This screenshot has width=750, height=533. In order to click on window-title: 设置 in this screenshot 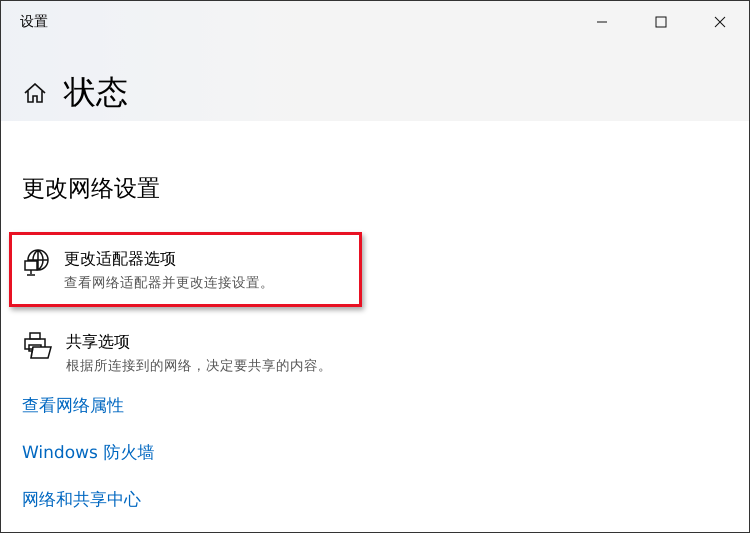, I will do `click(34, 22)`.